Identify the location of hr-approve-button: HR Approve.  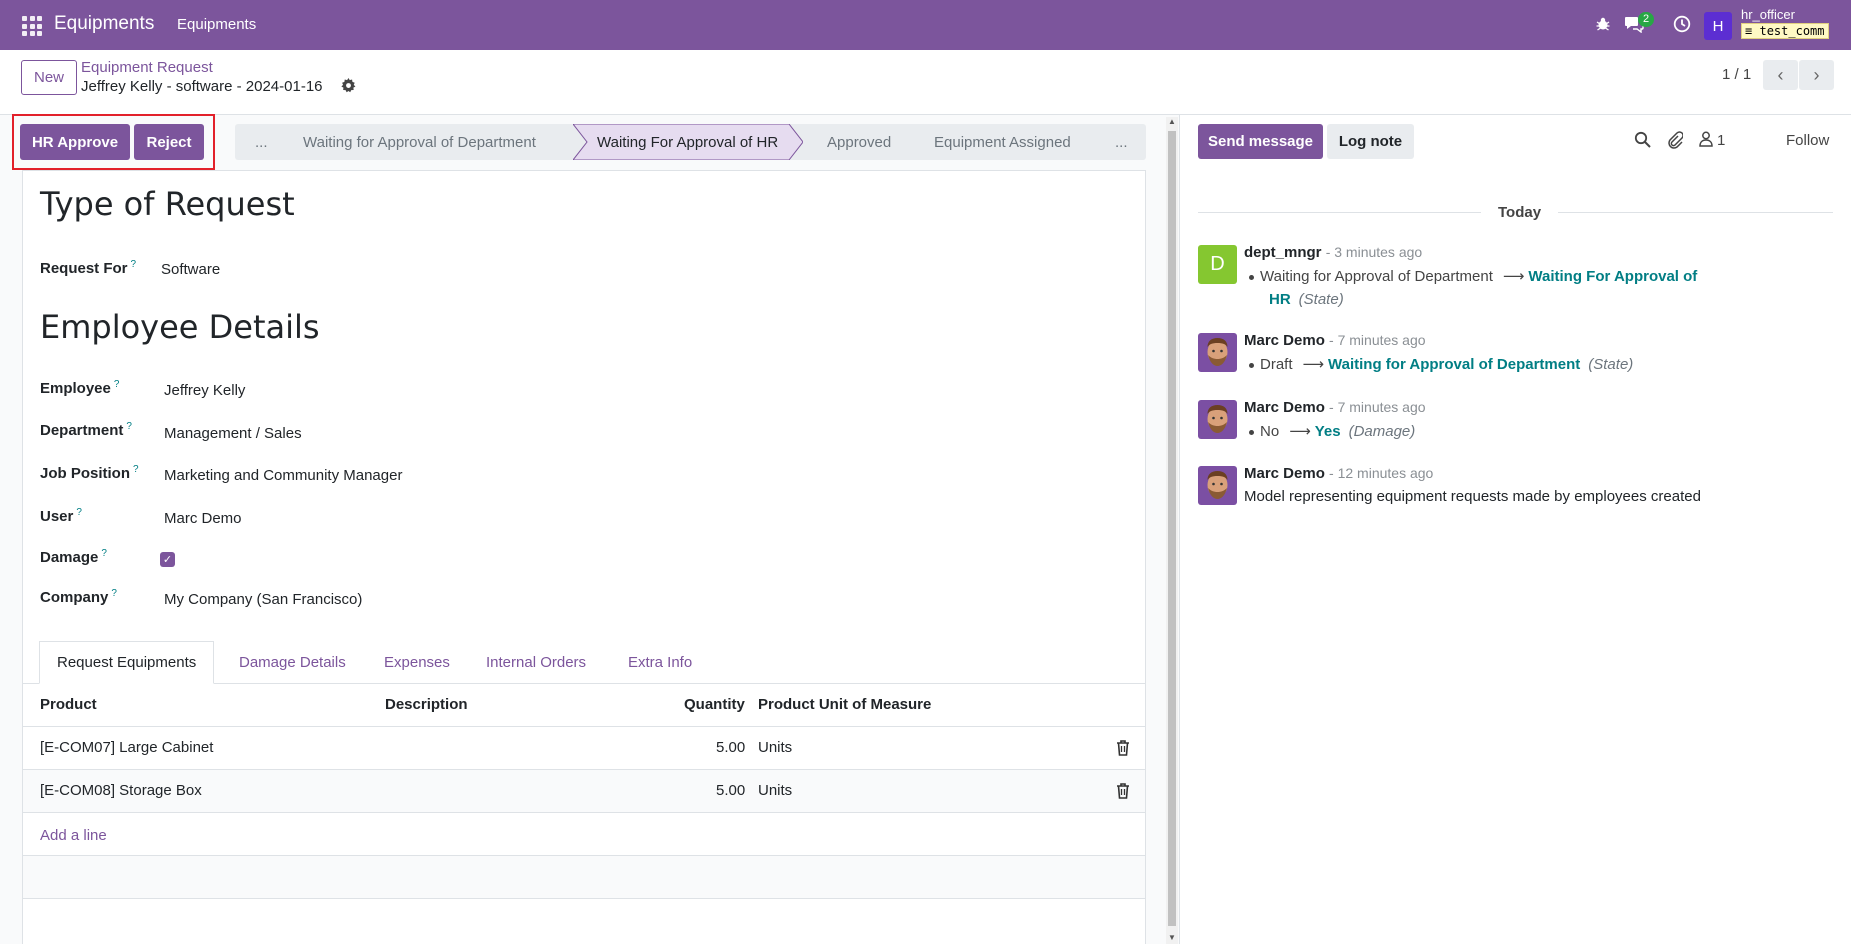
(75, 142).